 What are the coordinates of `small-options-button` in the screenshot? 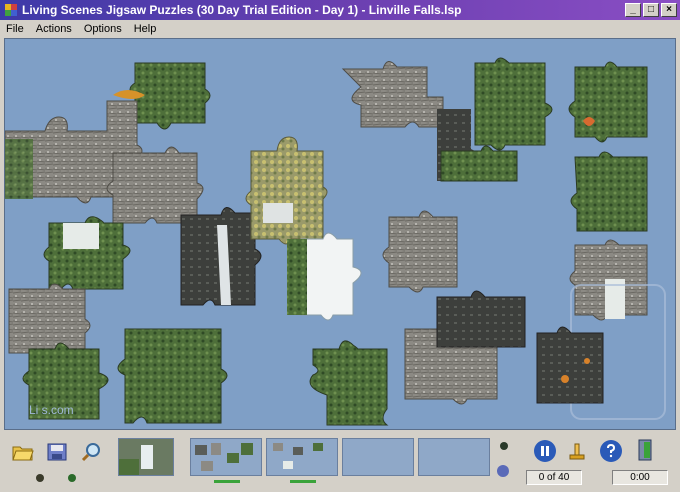 It's located at (503, 471).